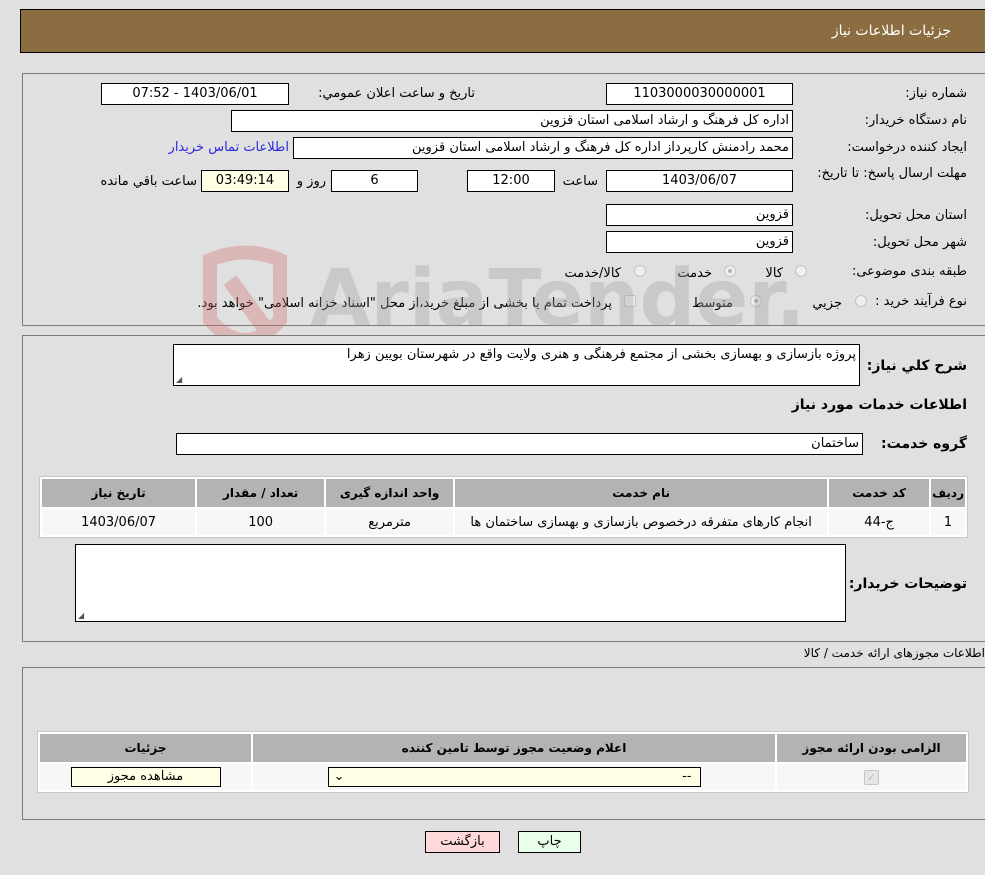  Describe the element at coordinates (374, 181) in the screenshot. I see `days-remaining-field: 6` at that location.